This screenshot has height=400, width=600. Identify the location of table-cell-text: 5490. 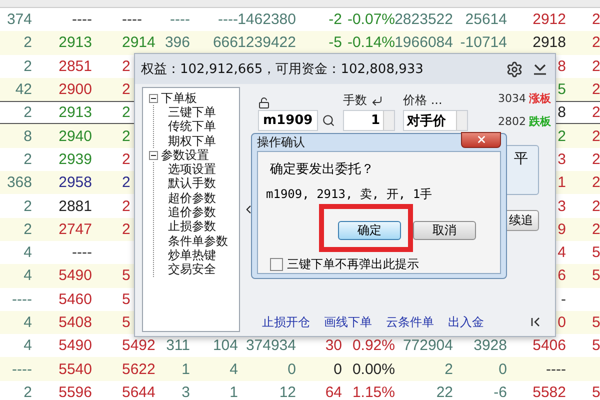
(75, 275).